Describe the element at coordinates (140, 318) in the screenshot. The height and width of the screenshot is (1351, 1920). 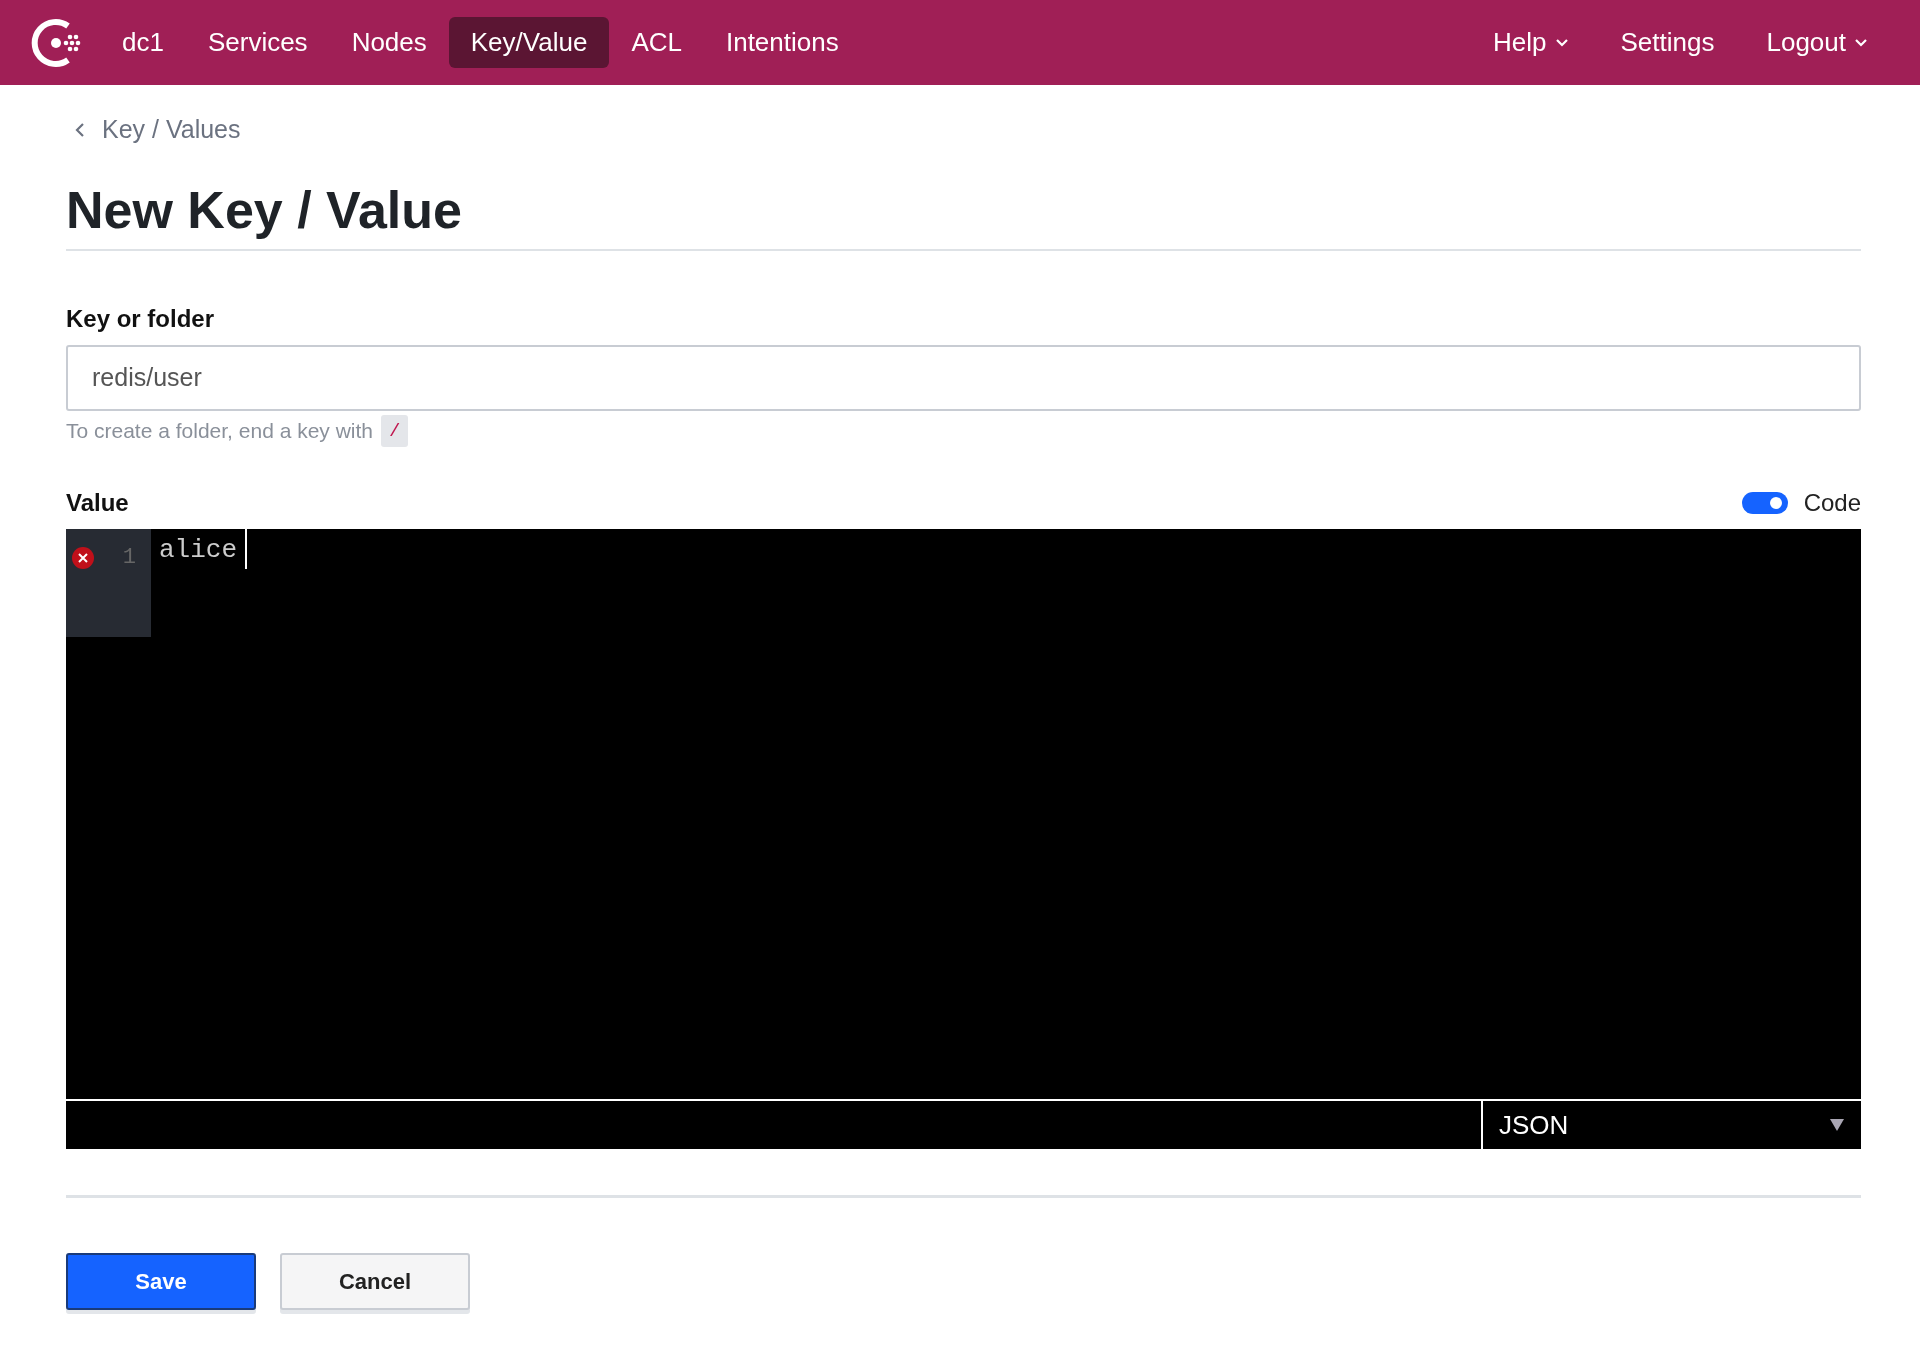
I see `field-label: Key or folder` at that location.